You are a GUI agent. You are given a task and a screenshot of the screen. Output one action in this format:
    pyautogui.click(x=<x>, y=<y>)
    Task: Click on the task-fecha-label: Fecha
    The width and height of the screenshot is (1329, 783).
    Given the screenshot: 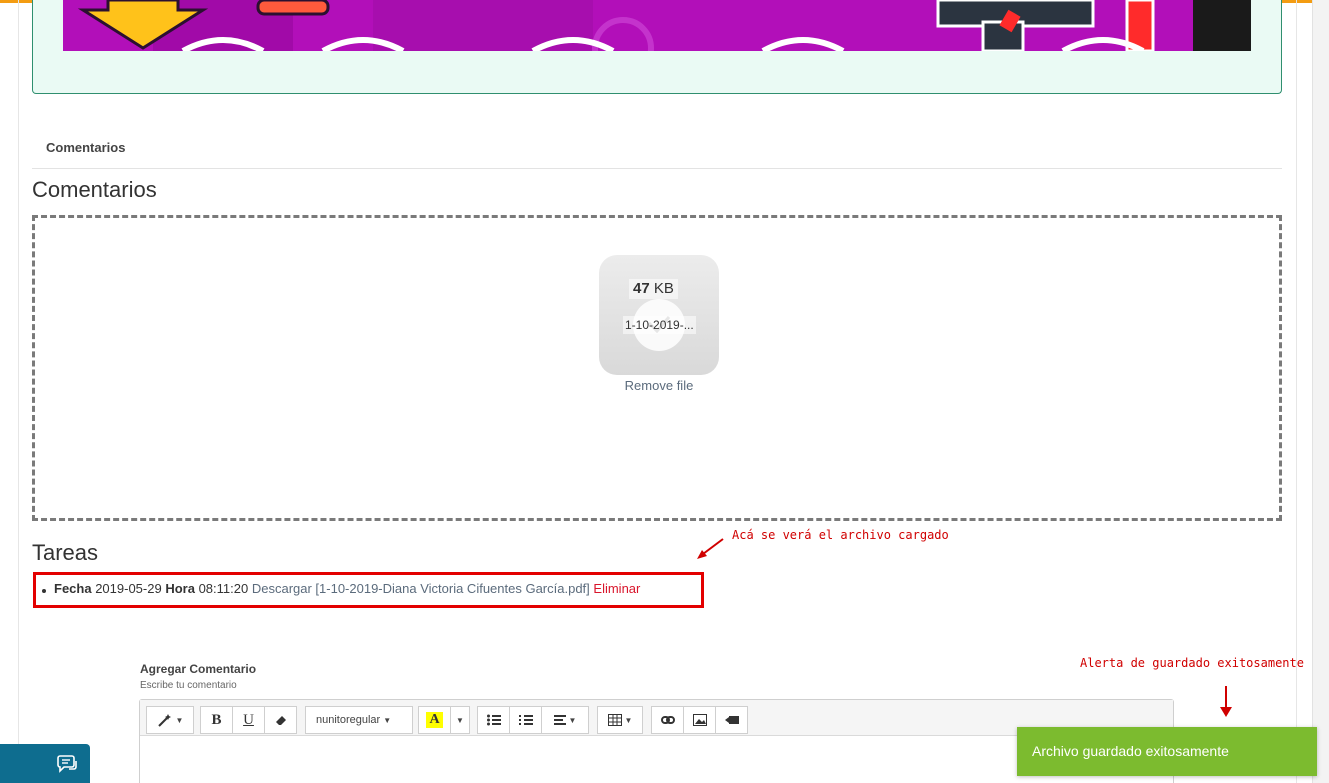 What is the action you would take?
    pyautogui.click(x=73, y=588)
    